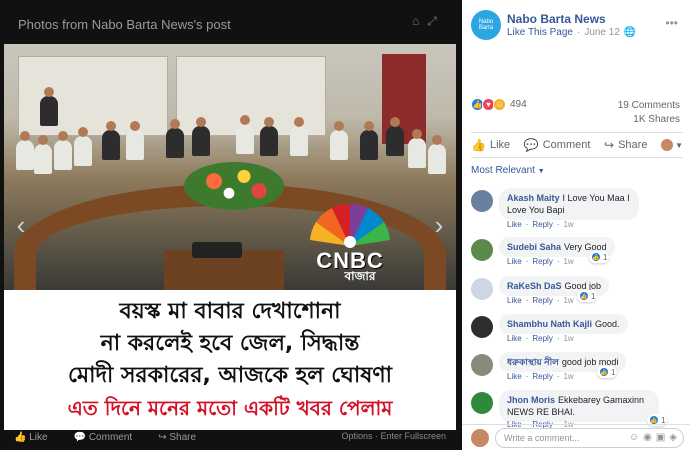 Image resolution: width=690 pixels, height=450 pixels. I want to click on previous-photo-icon: ‹, so click(21, 225).